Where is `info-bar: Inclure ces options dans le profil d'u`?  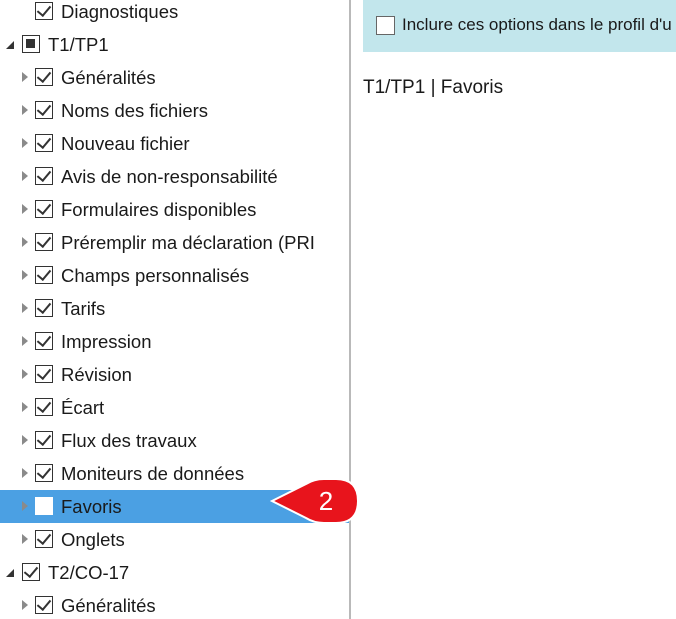
info-bar: Inclure ces options dans le profil d'u is located at coordinates (519, 26).